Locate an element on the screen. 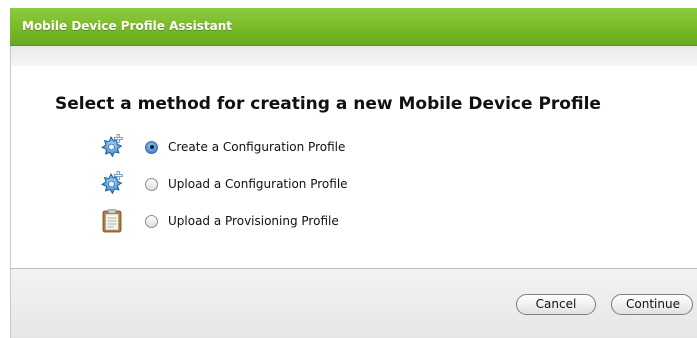 The image size is (697, 338). header-strip is located at coordinates (354, 56).